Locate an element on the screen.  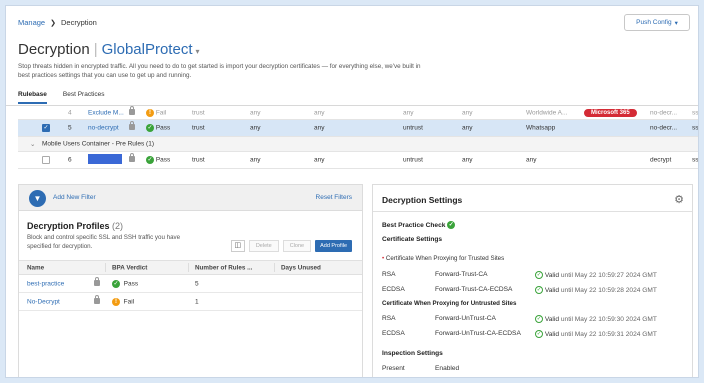
columns-icon: ◫ is located at coordinates (237, 246).